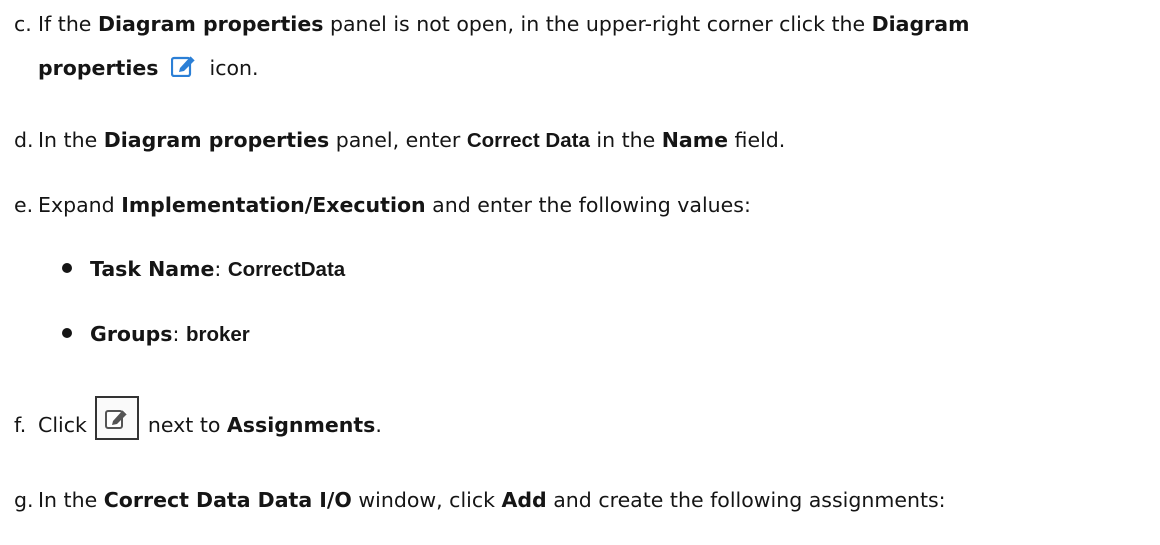  I want to click on bullet-groups: Groups: broker, so click(156, 334).